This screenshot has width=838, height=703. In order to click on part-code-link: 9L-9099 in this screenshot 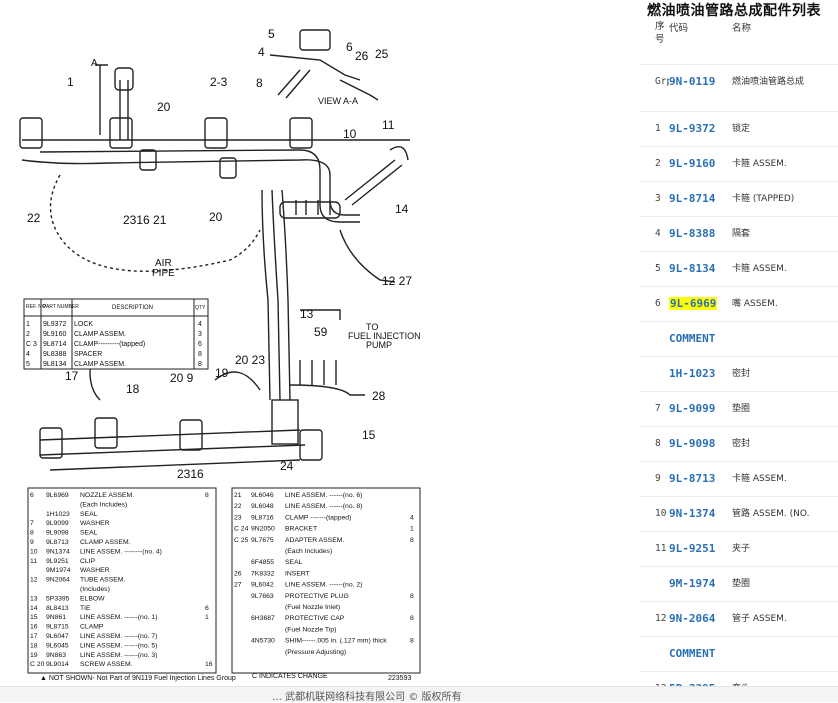, I will do `click(700, 409)`.